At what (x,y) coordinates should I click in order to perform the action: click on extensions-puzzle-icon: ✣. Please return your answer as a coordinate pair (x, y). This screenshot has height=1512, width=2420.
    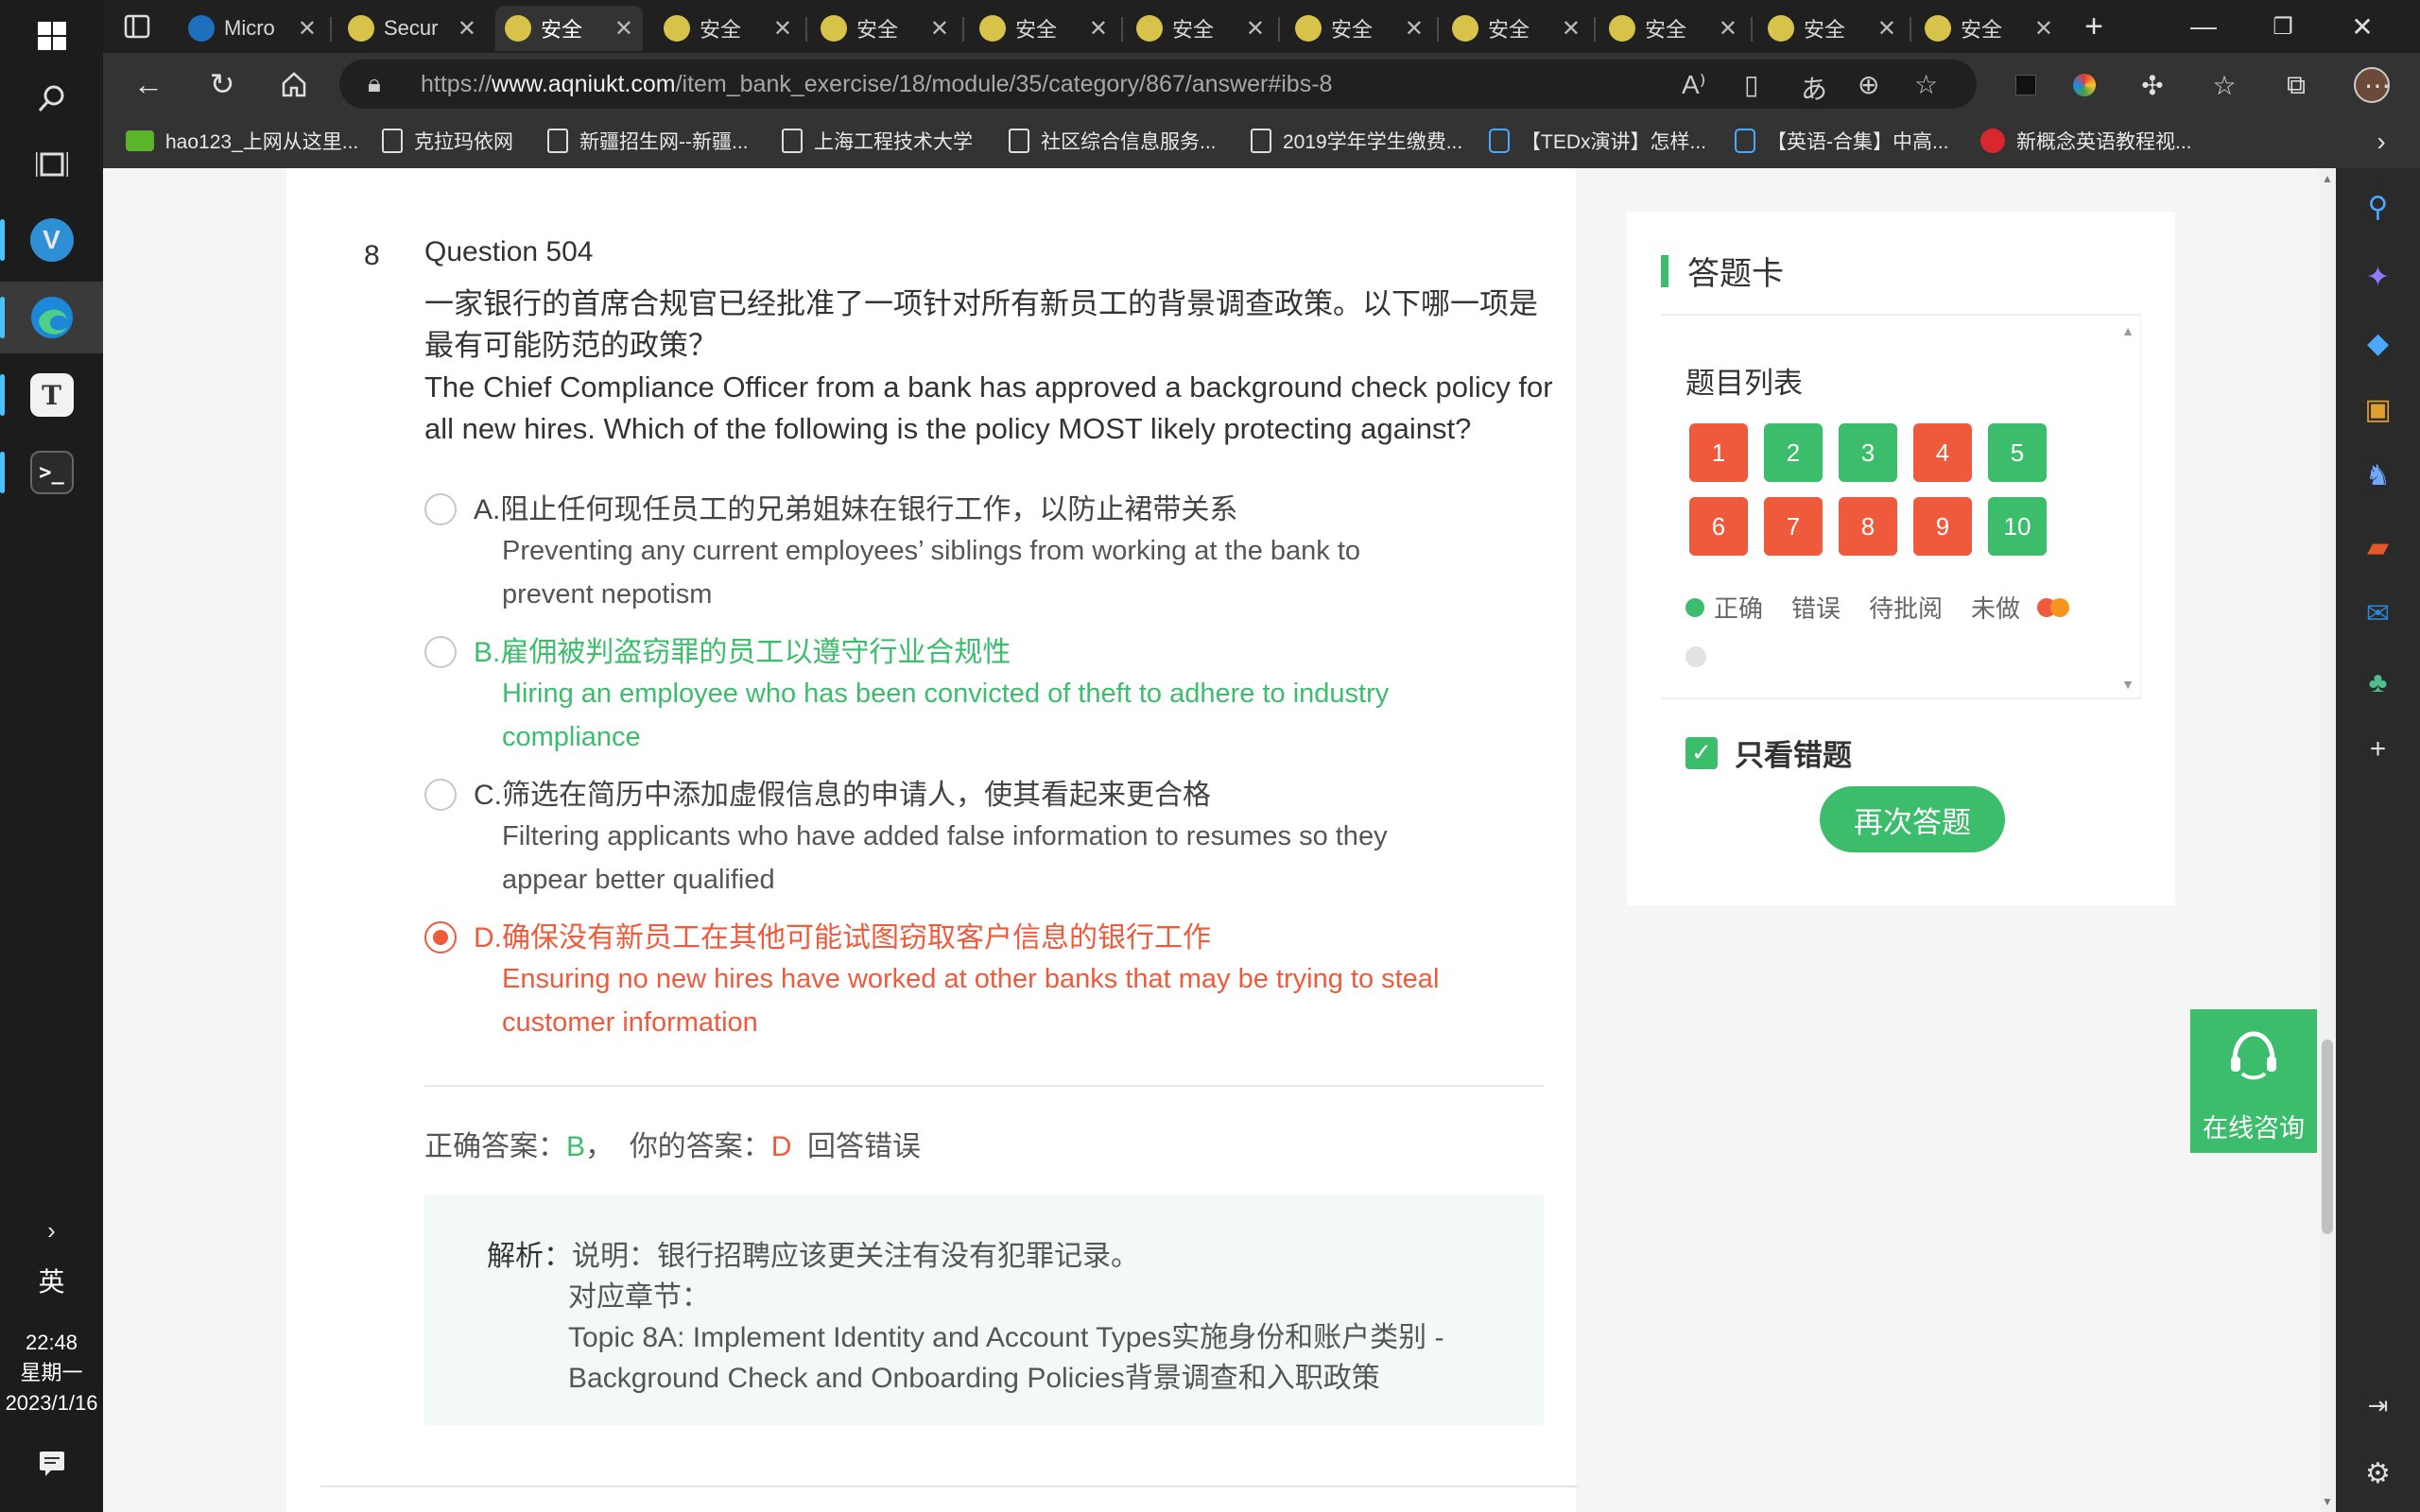
    Looking at the image, I should click on (2152, 85).